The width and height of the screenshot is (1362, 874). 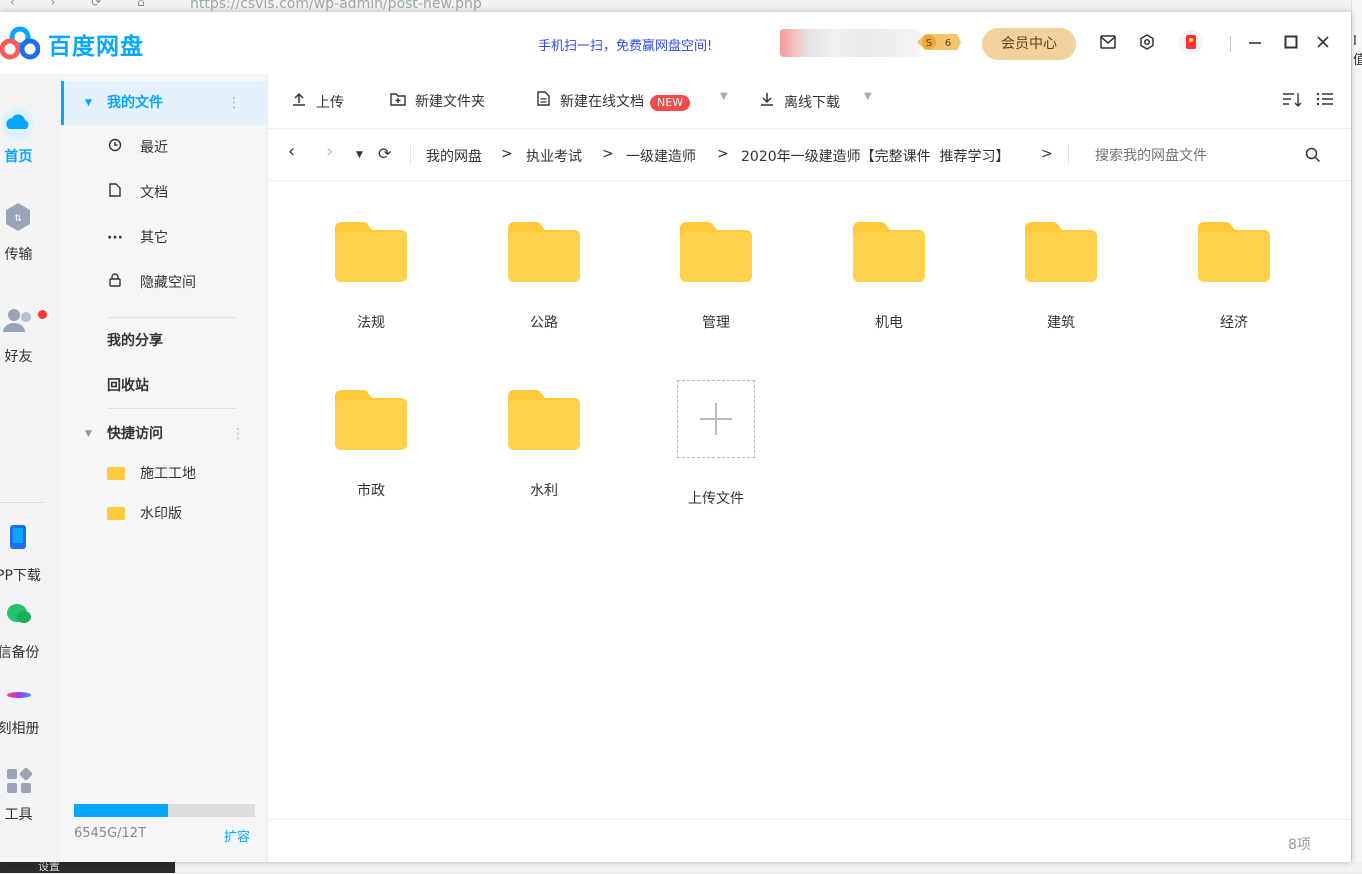 I want to click on sidebar-item-docs: 文档, so click(x=164, y=193).